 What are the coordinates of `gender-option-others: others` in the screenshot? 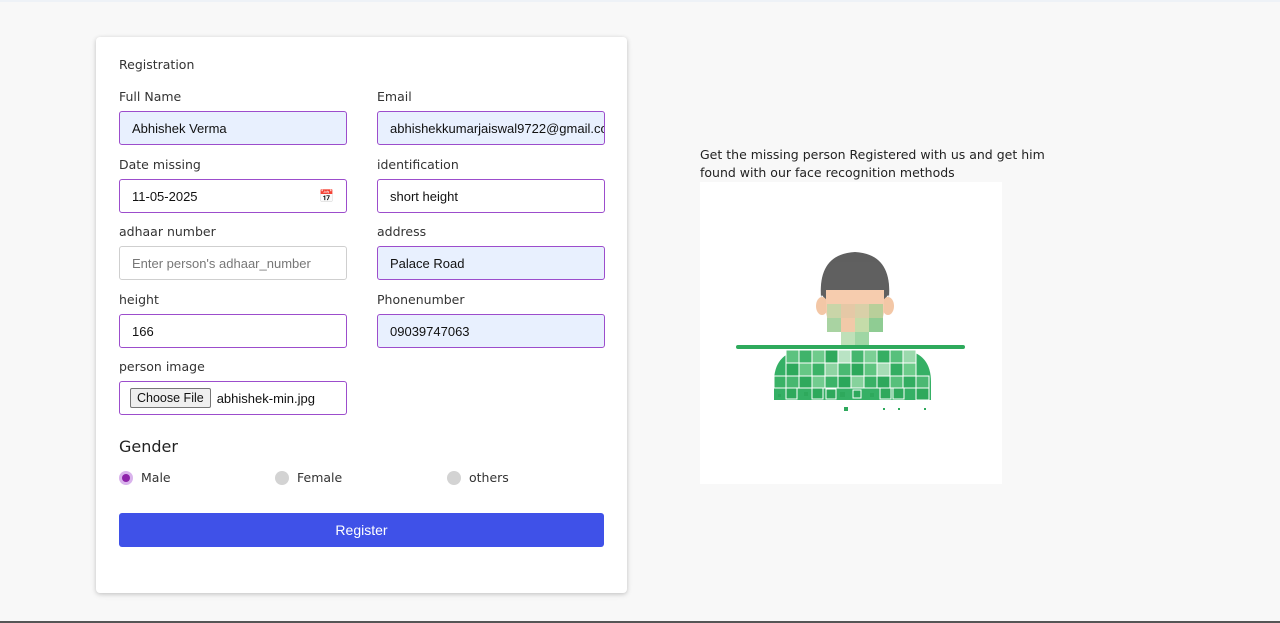 It's located at (478, 477).